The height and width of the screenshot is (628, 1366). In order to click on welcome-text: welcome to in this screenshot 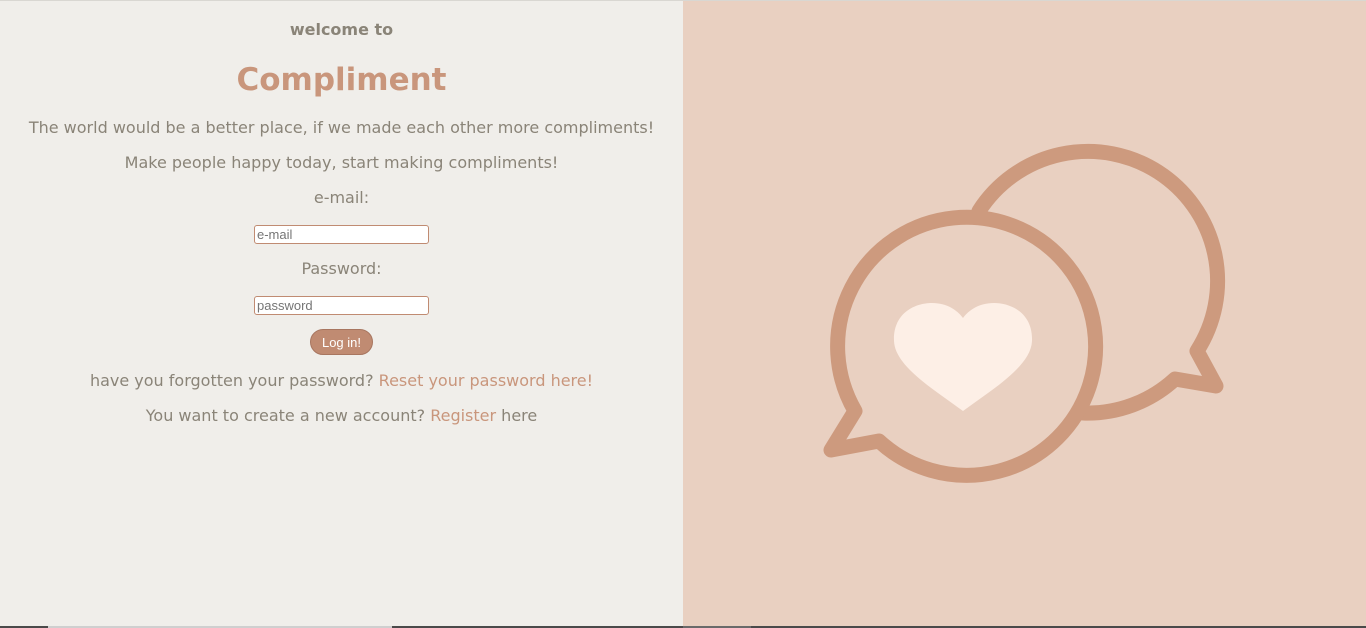, I will do `click(341, 29)`.